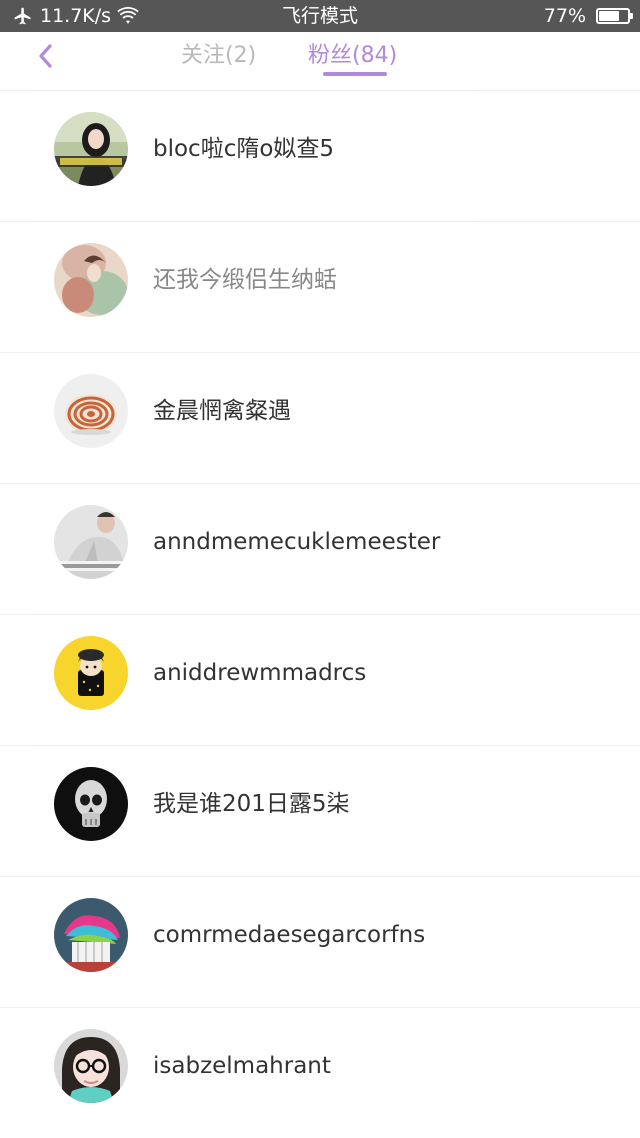  What do you see at coordinates (297, 542) in the screenshot?
I see `fan-name: anndmemecuklemeester` at bounding box center [297, 542].